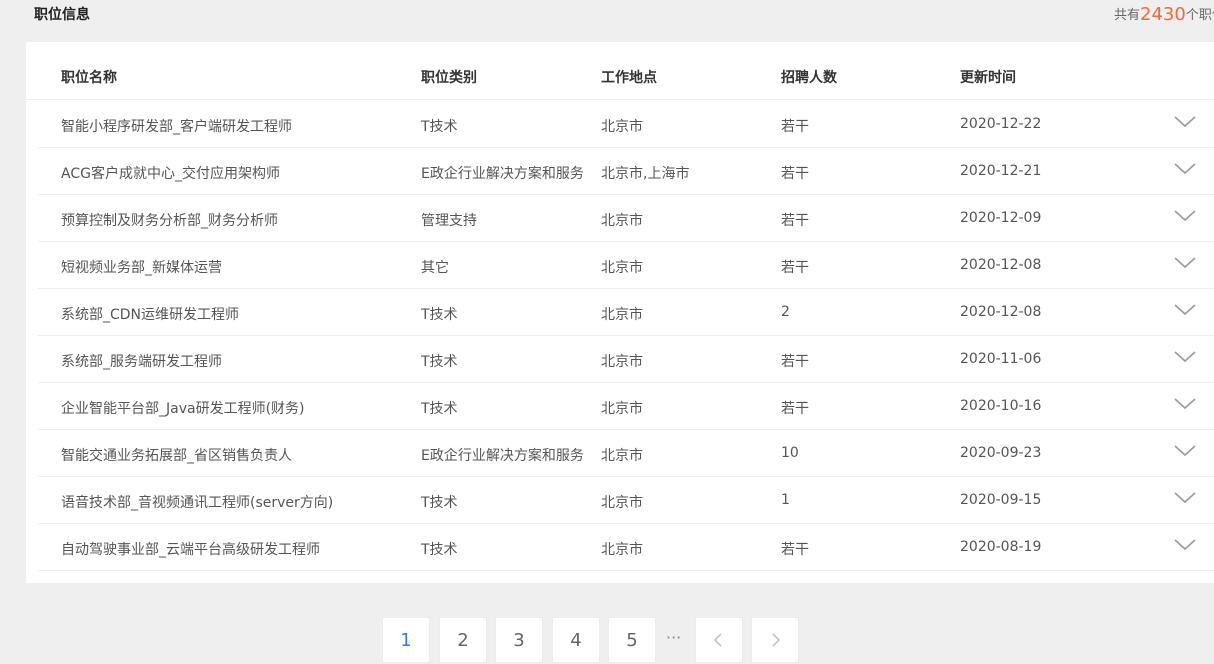 This screenshot has height=664, width=1214. What do you see at coordinates (790, 453) in the screenshot?
I see `job-headcount: 10` at bounding box center [790, 453].